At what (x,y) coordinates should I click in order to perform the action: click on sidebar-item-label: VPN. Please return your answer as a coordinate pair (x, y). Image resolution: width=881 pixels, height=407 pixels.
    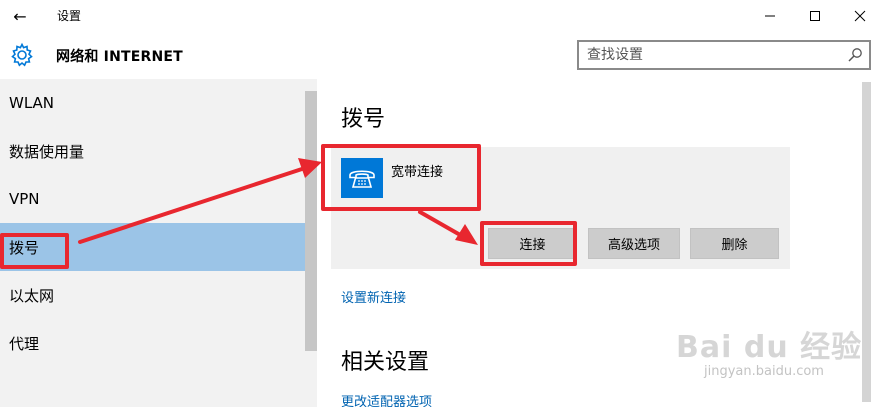
    Looking at the image, I should click on (24, 199).